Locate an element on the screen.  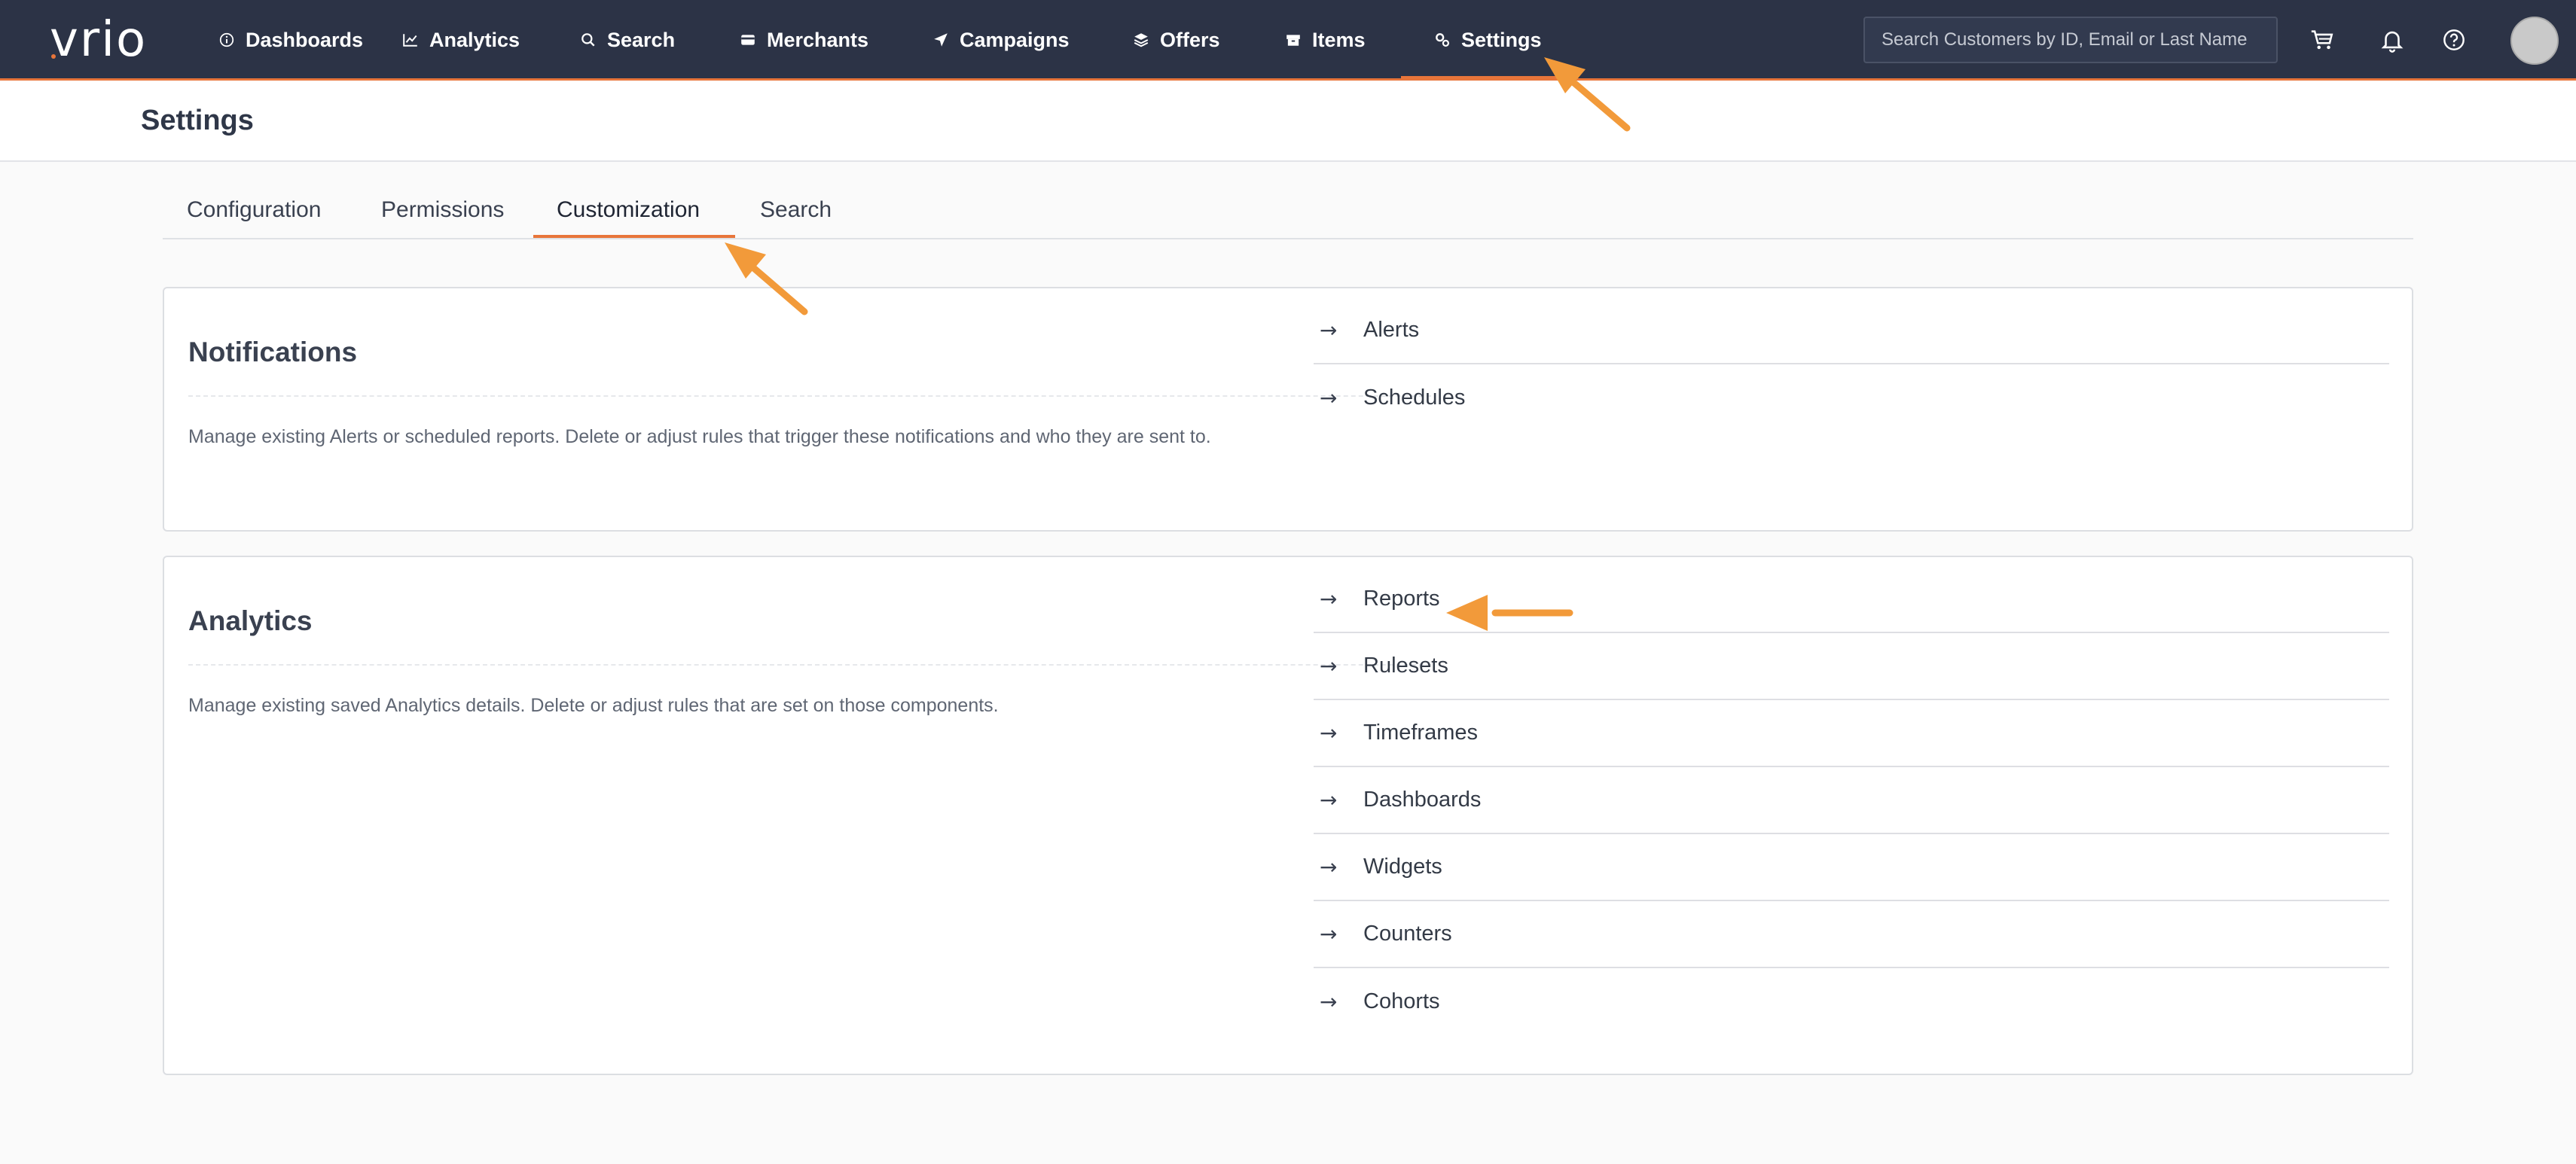
tab-customization: Customization is located at coordinates (629, 210).